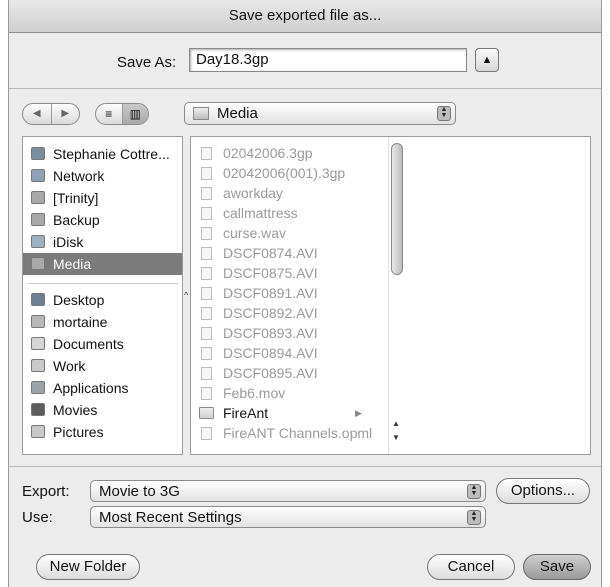 This screenshot has width=610, height=587. I want to click on folder-icon, so click(38, 365).